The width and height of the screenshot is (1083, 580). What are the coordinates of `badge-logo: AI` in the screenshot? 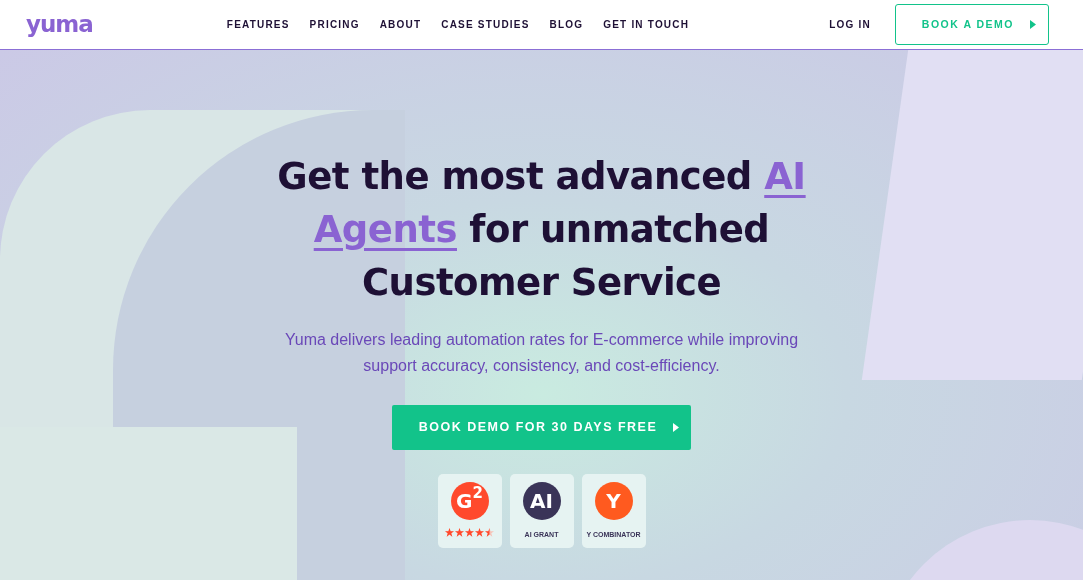 It's located at (541, 500).